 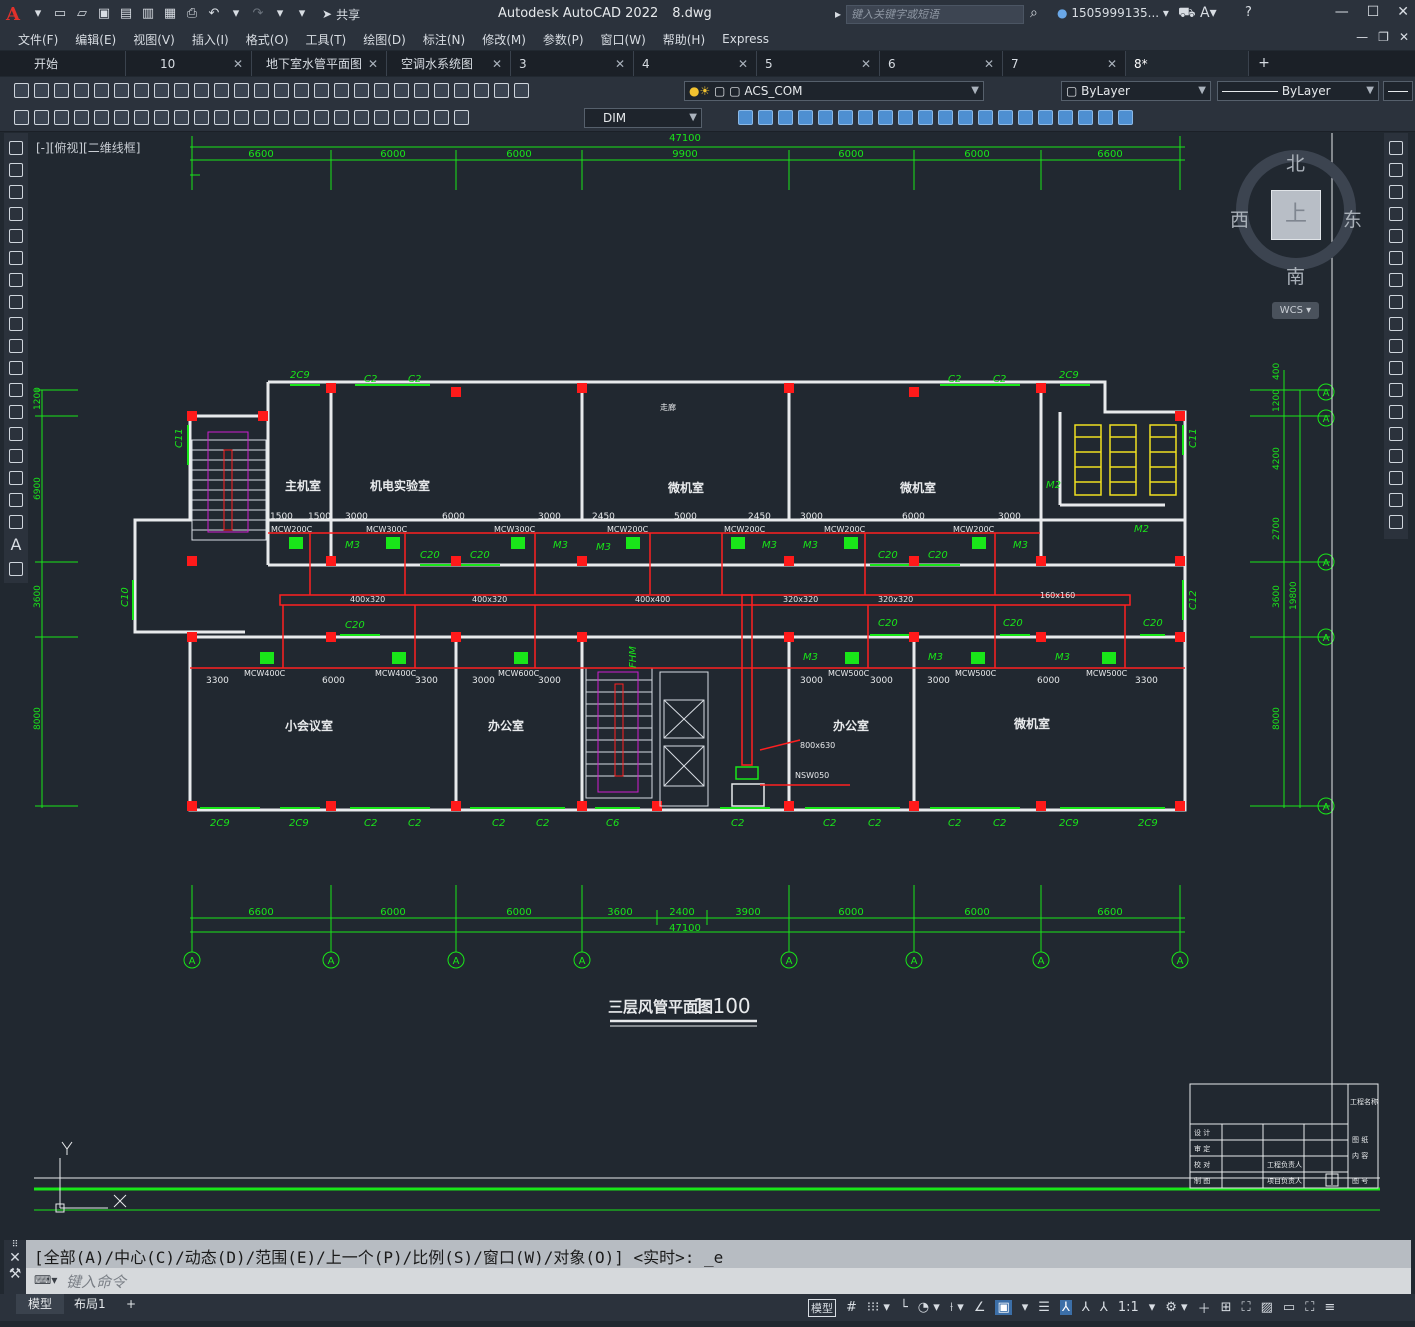 What do you see at coordinates (904, 1307) in the screenshot?
I see `ortho-icon: └` at bounding box center [904, 1307].